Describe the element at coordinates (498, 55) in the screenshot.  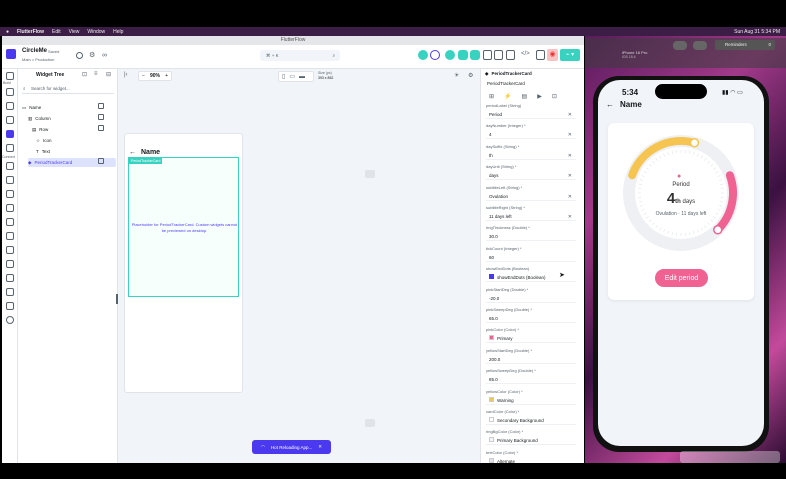
I see `test-icon` at that location.